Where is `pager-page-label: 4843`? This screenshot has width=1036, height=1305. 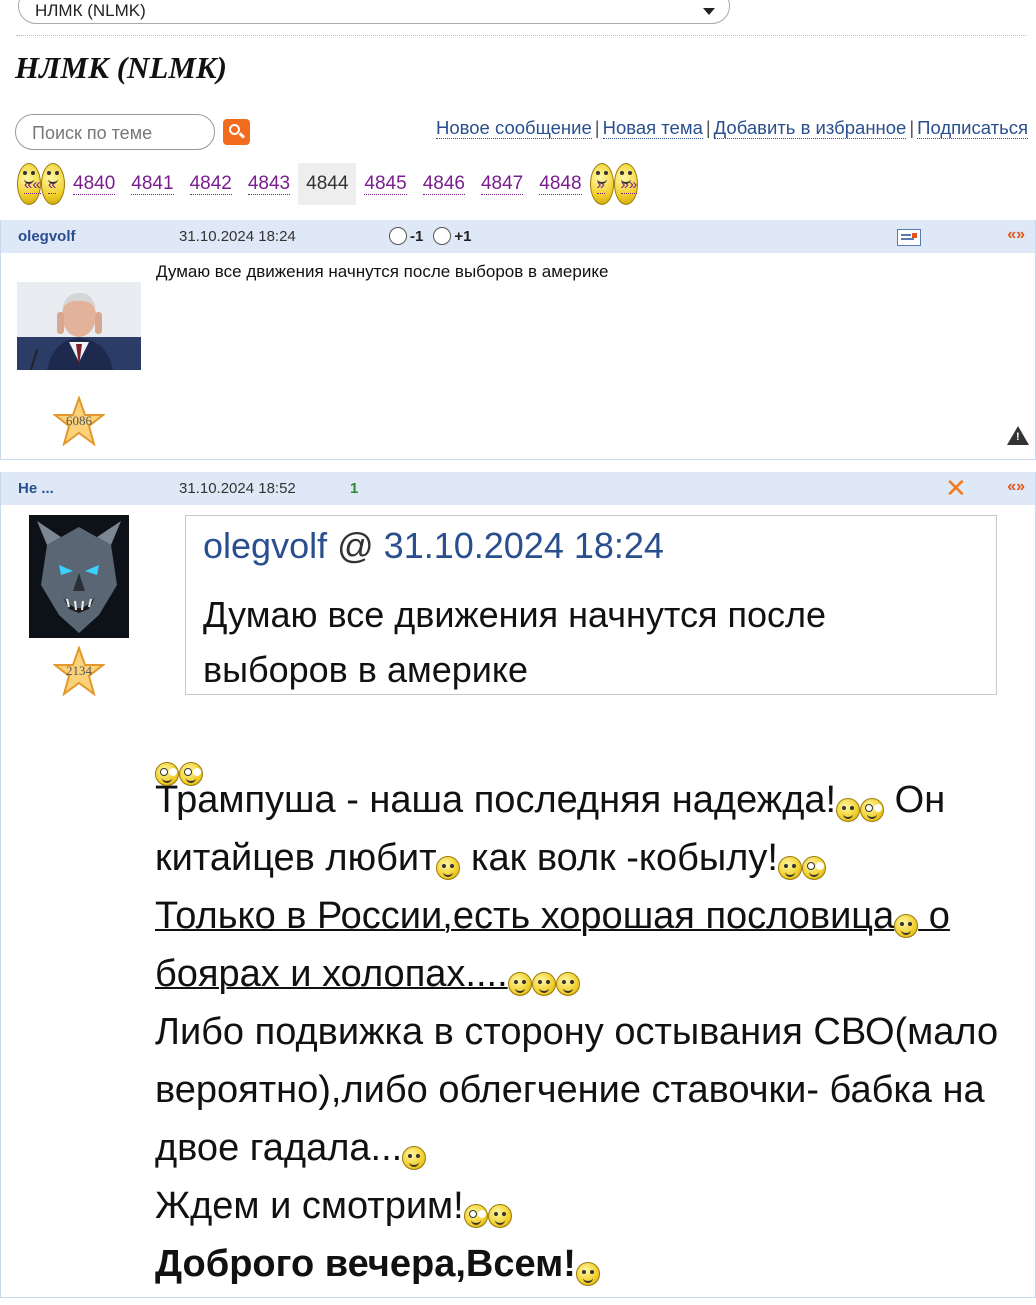
pager-page-label: 4843 is located at coordinates (269, 184).